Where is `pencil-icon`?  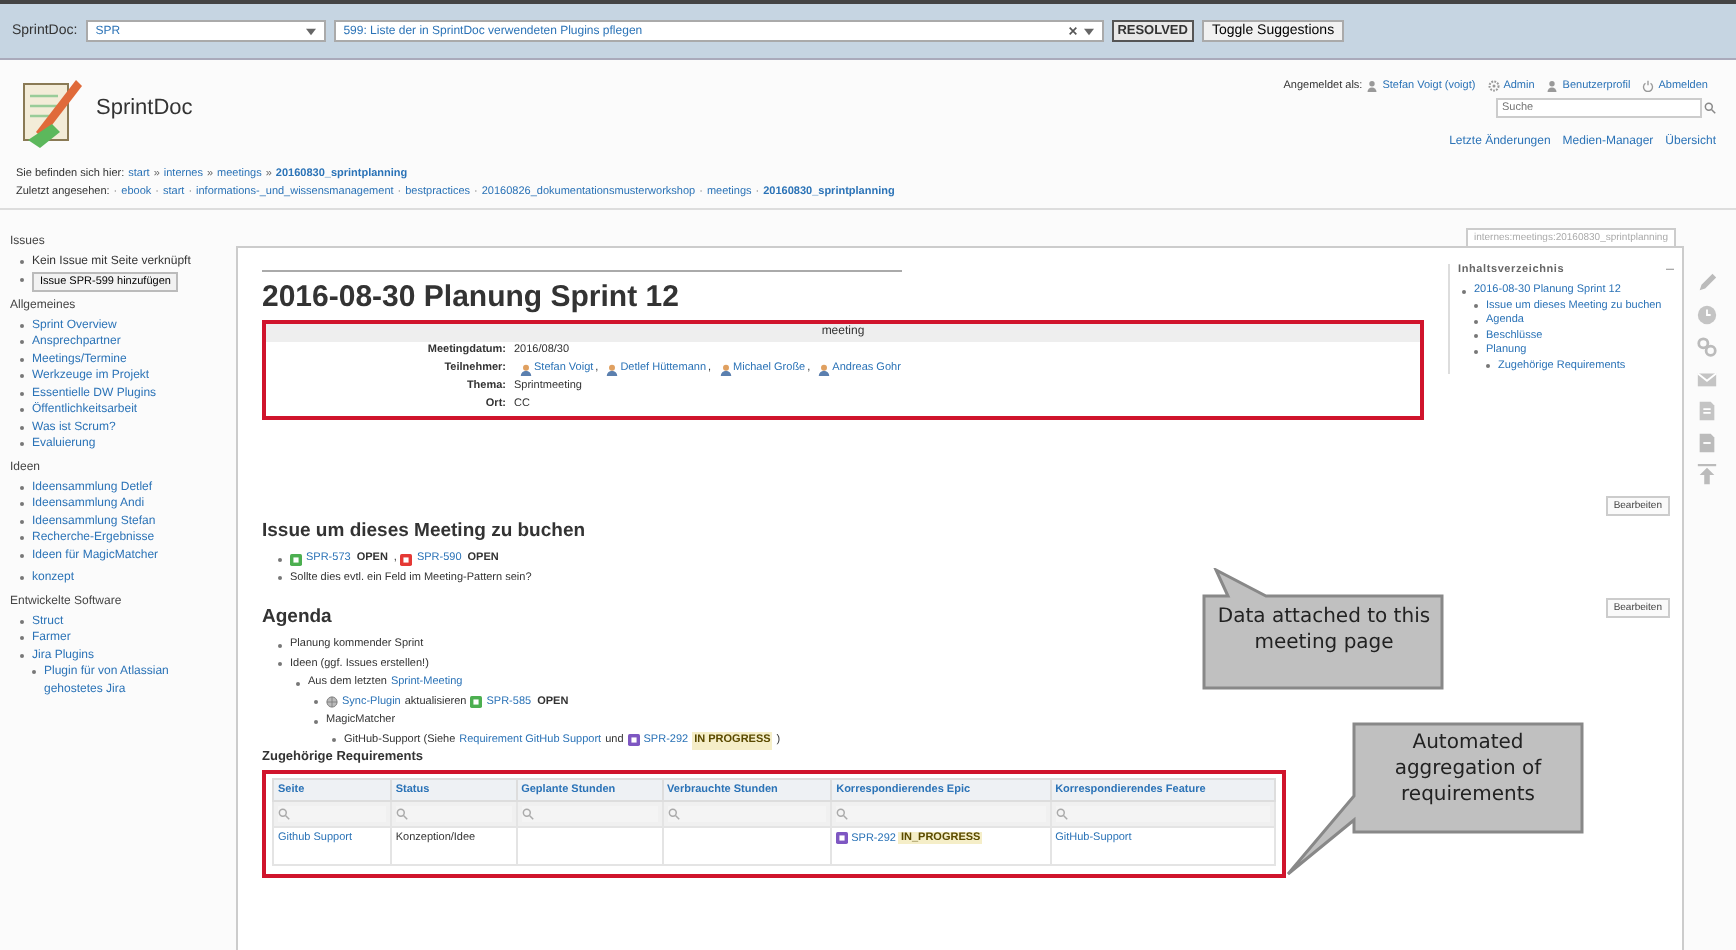 pencil-icon is located at coordinates (1707, 283).